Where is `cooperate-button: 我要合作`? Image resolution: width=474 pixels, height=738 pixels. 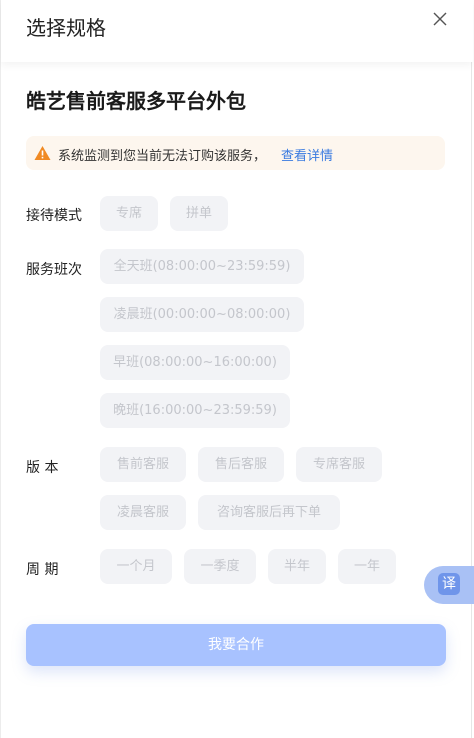 cooperate-button: 我要合作 is located at coordinates (236, 645).